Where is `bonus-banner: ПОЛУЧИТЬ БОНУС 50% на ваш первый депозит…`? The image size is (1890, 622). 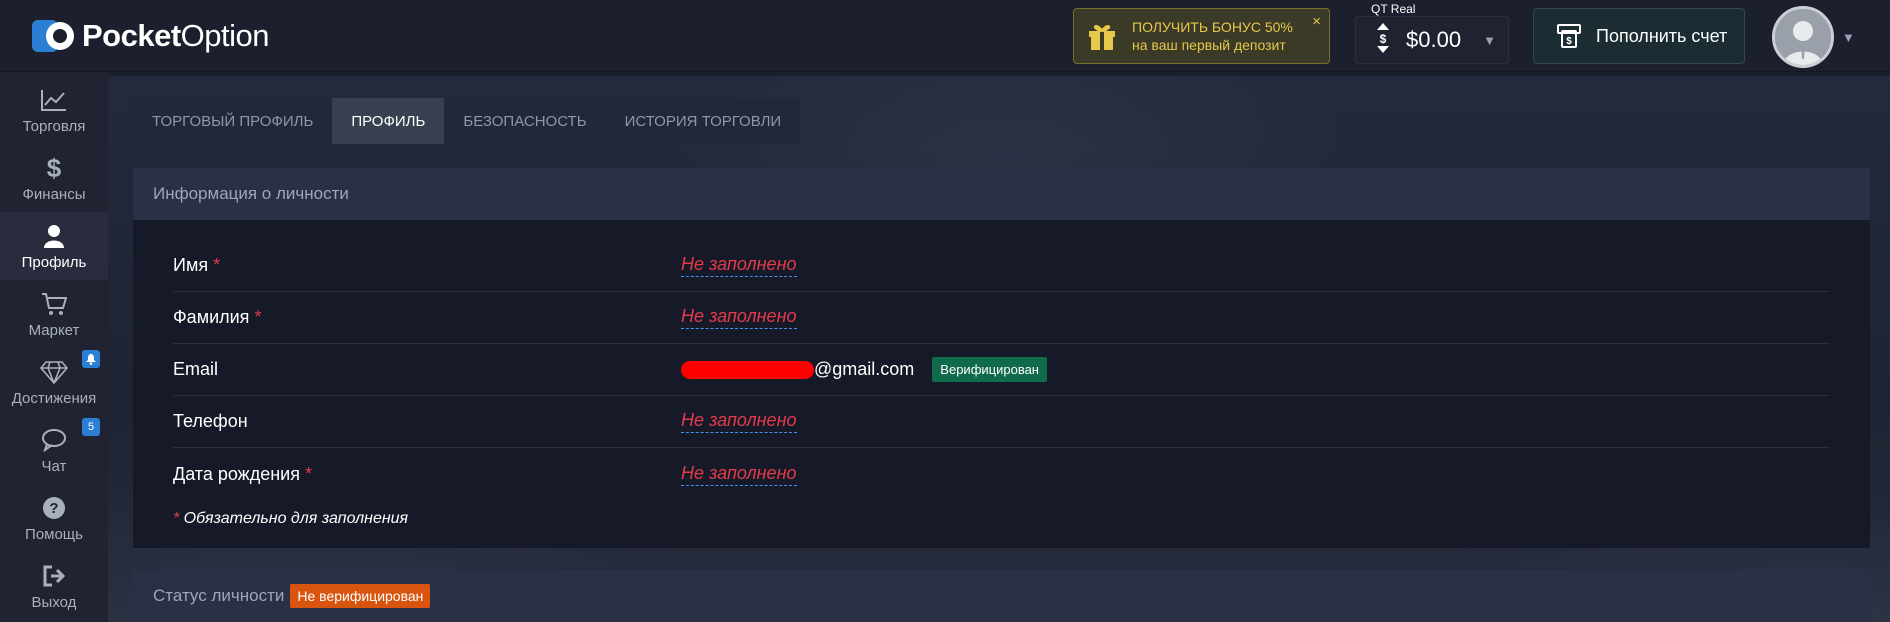
bonus-banner: ПОЛУЧИТЬ БОНУС 50% на ваш первый депозит… is located at coordinates (1201, 36).